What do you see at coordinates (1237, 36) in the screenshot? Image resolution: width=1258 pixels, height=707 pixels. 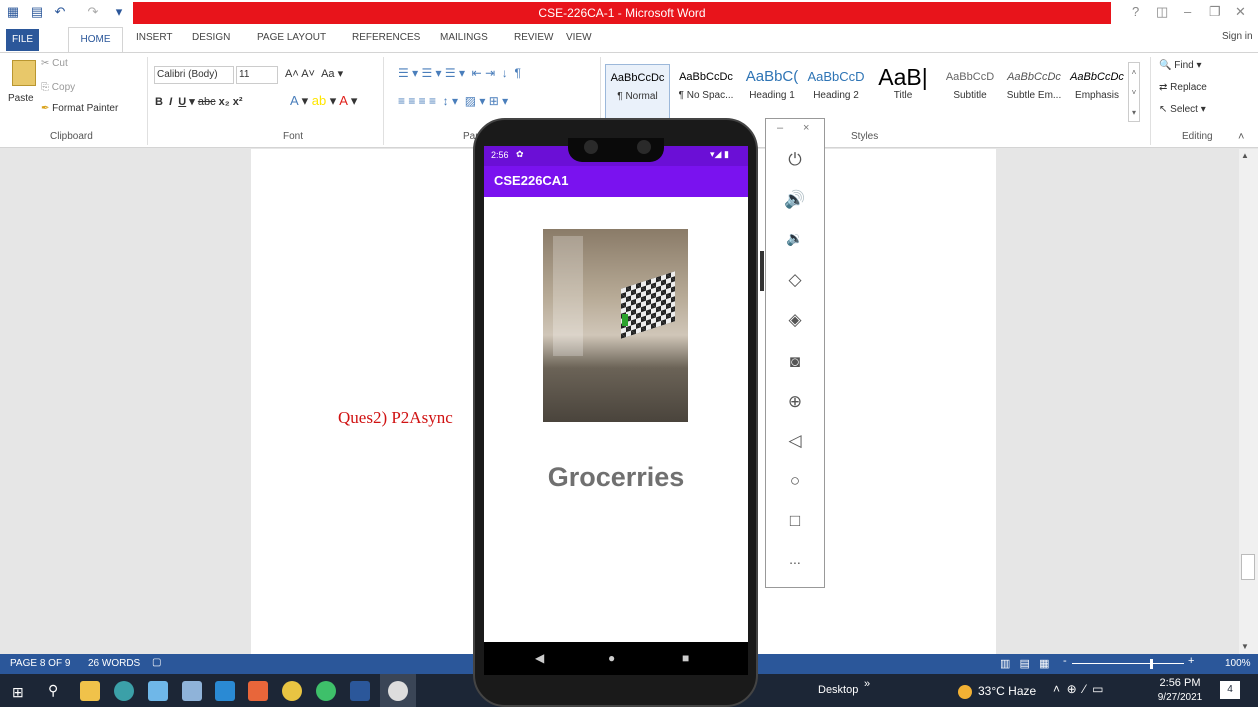 I see `sign-in-link: Sign in` at bounding box center [1237, 36].